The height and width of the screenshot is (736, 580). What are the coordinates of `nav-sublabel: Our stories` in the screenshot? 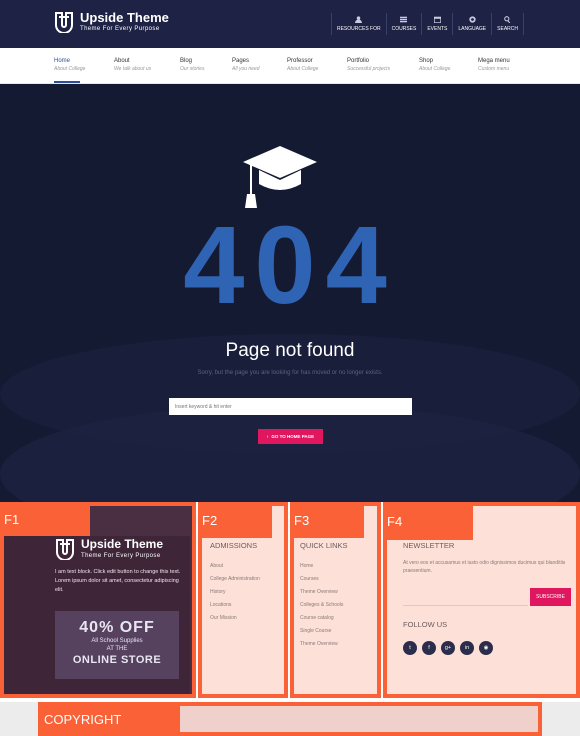 It's located at (192, 69).